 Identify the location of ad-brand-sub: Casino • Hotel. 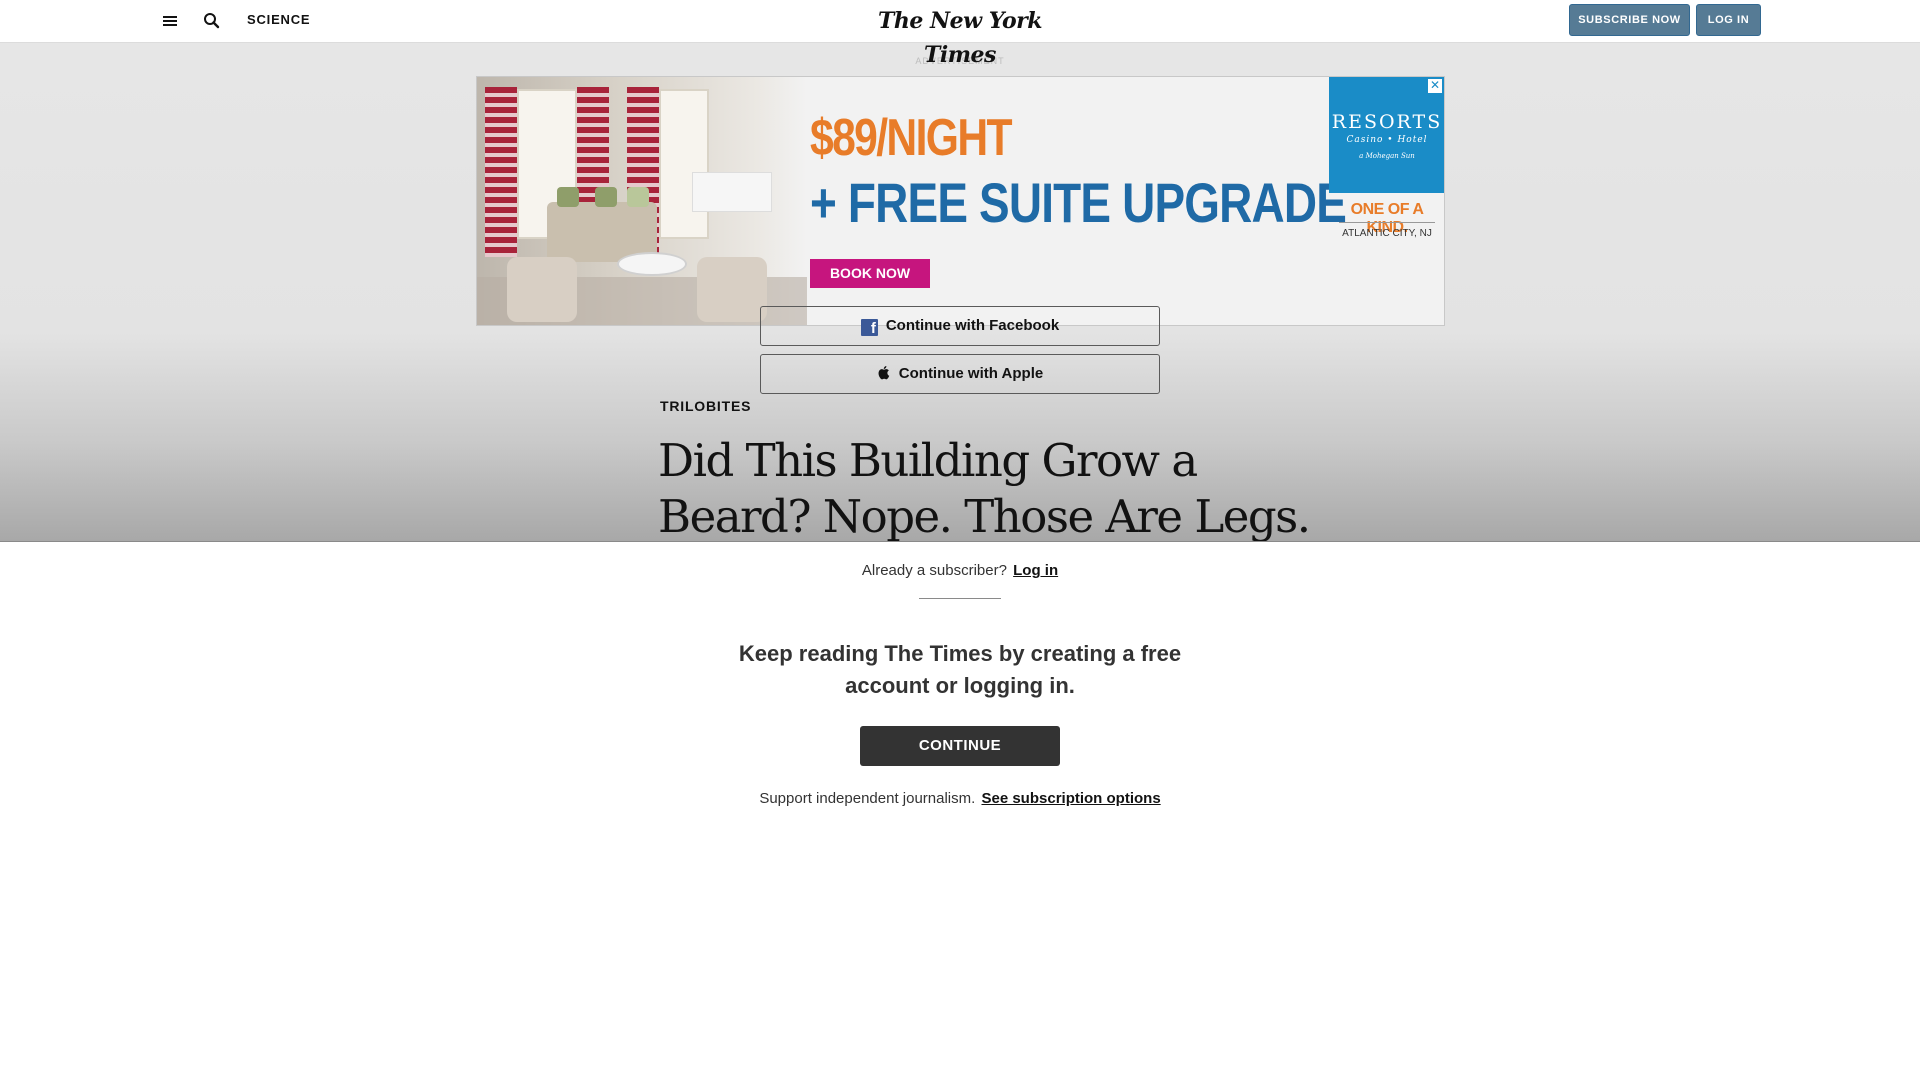
(1387, 140).